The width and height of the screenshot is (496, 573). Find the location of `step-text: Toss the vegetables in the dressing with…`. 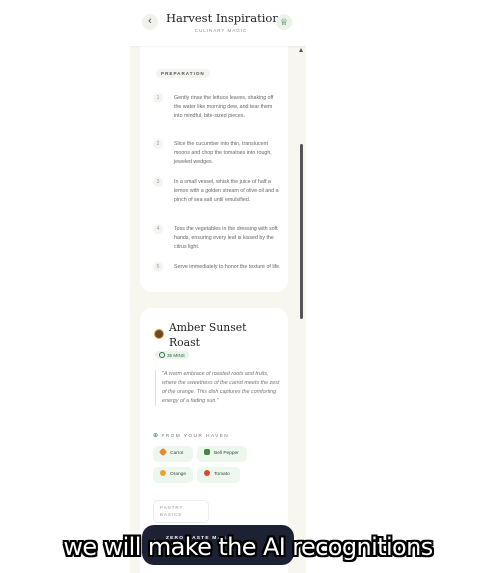

step-text: Toss the vegetables in the dressing with… is located at coordinates (226, 238).